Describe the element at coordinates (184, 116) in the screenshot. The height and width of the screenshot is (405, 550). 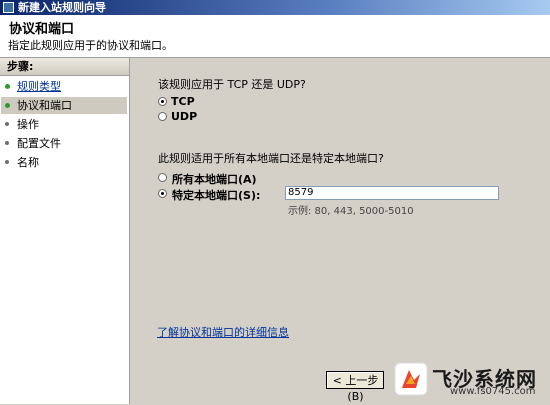
I see `udp-label: UDP` at that location.